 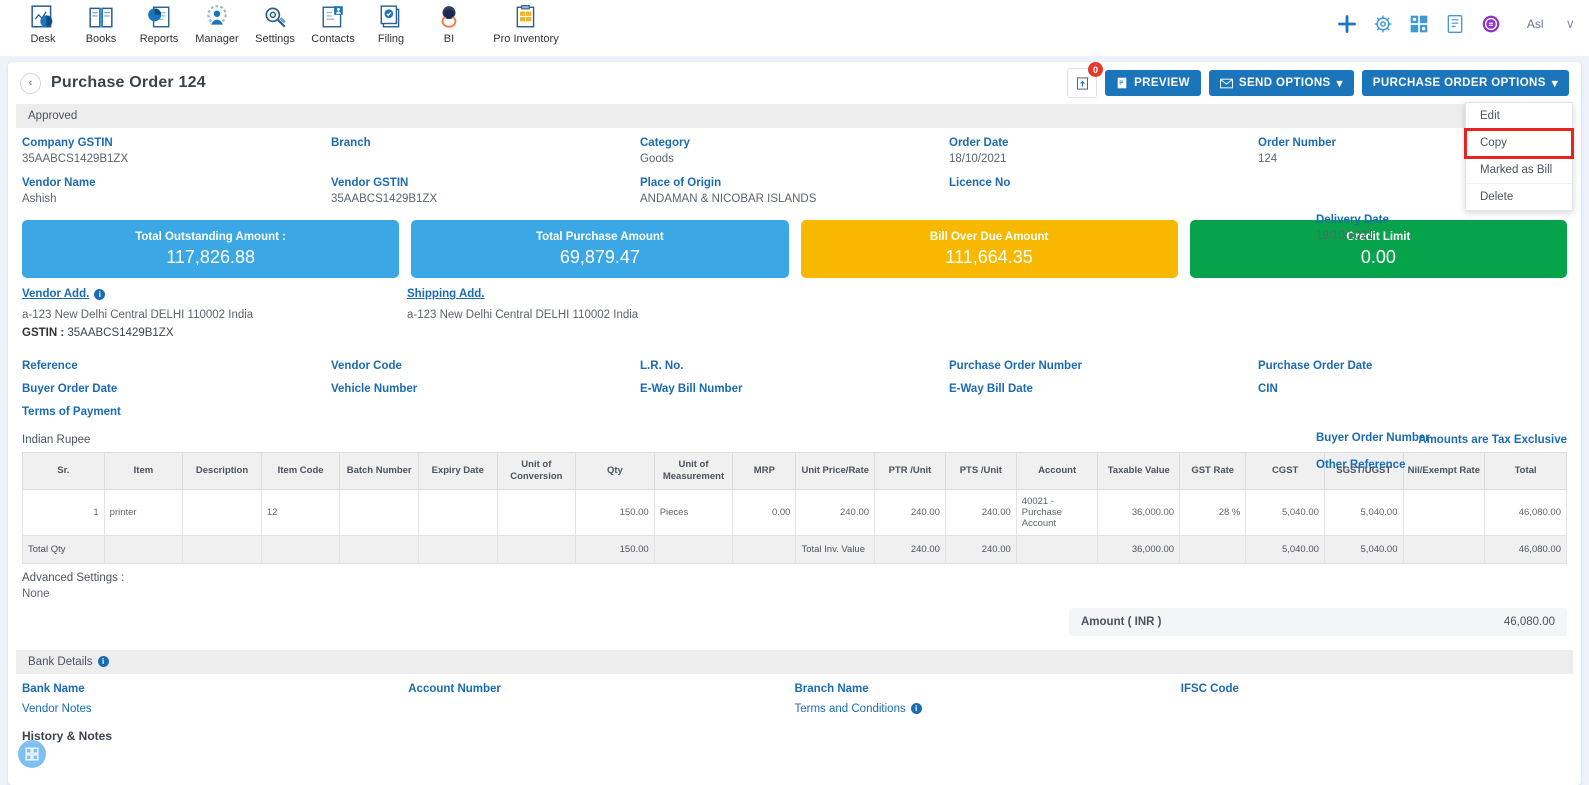 What do you see at coordinates (1525, 549) in the screenshot?
I see `totals-total: 46,080.00` at bounding box center [1525, 549].